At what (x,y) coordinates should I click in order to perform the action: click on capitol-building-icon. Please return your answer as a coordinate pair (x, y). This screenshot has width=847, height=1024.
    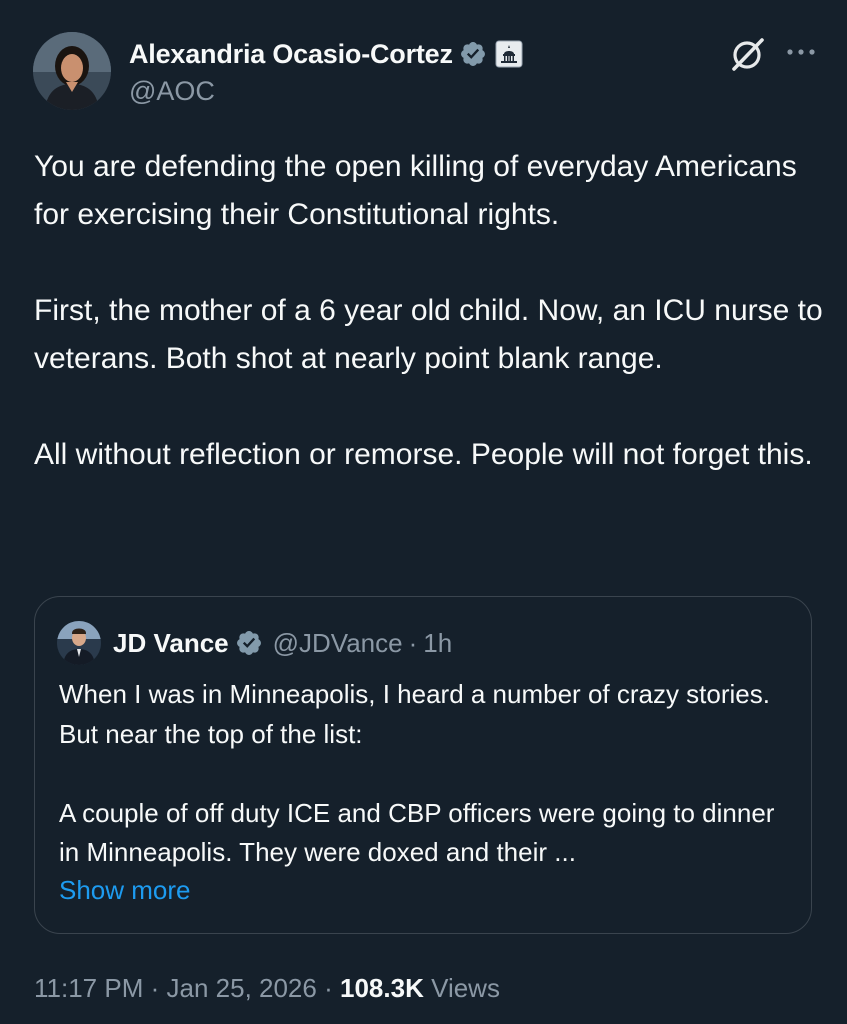
    Looking at the image, I should click on (509, 54).